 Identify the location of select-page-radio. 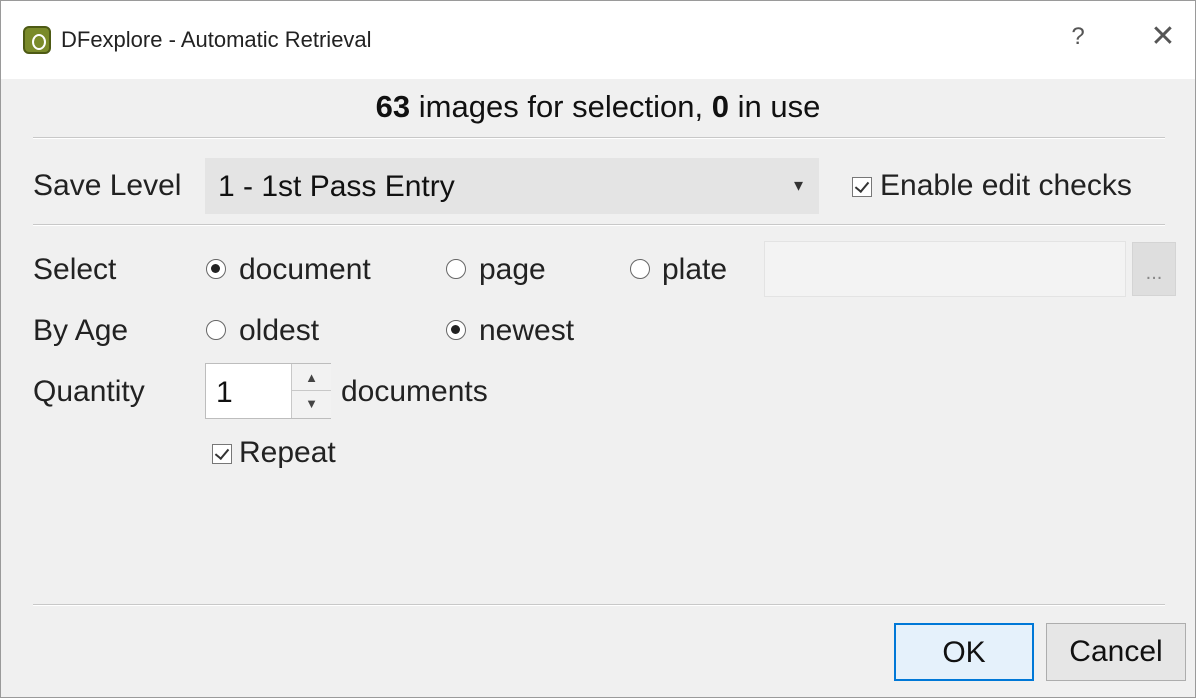
(456, 269).